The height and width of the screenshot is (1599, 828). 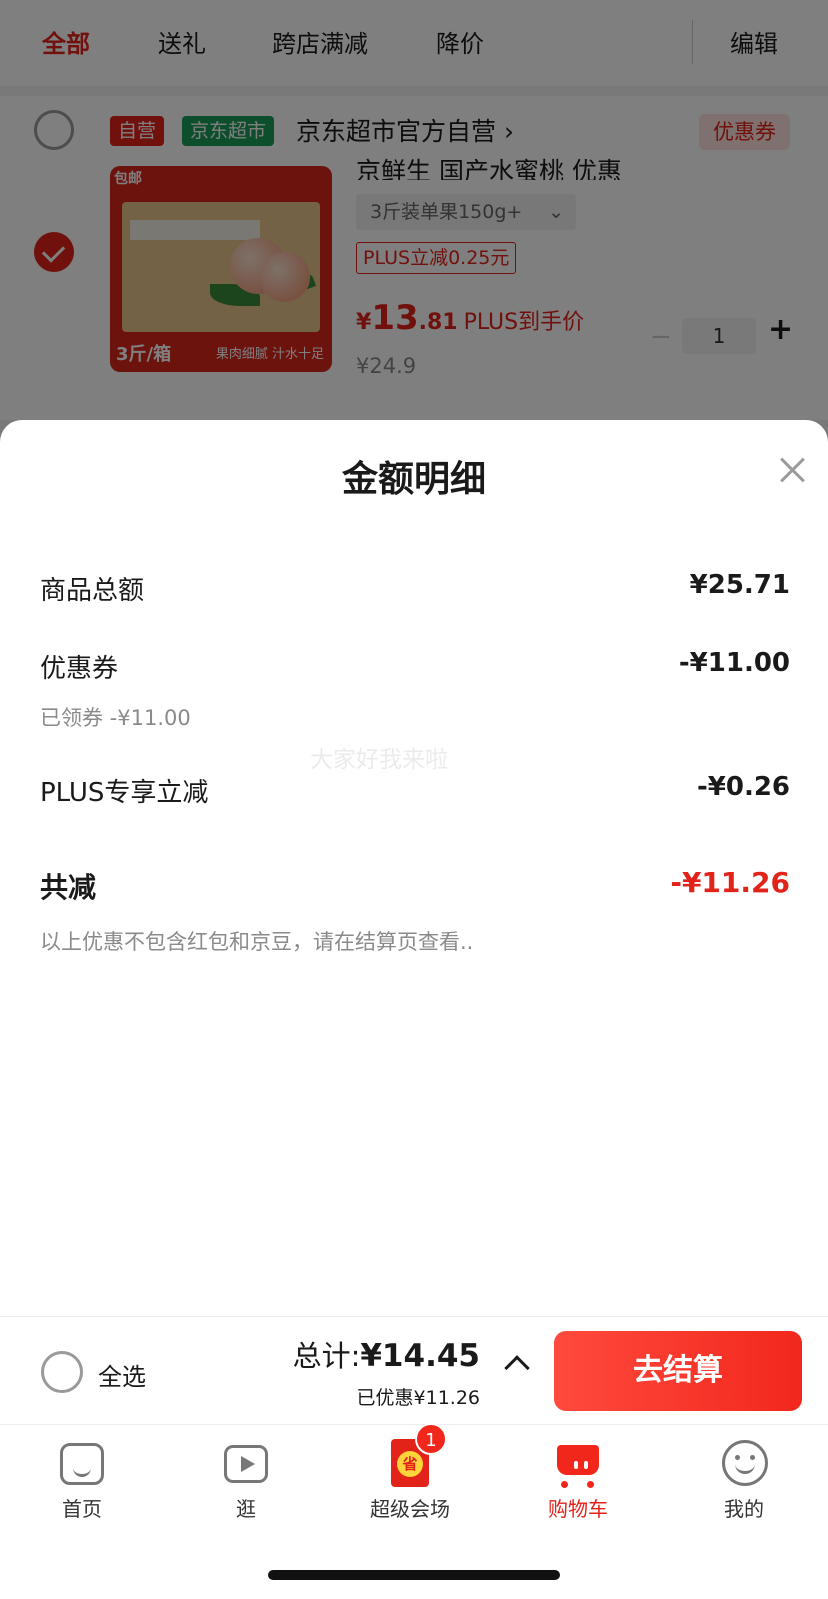 What do you see at coordinates (678, 1371) in the screenshot?
I see `checkout-button: 去结算` at bounding box center [678, 1371].